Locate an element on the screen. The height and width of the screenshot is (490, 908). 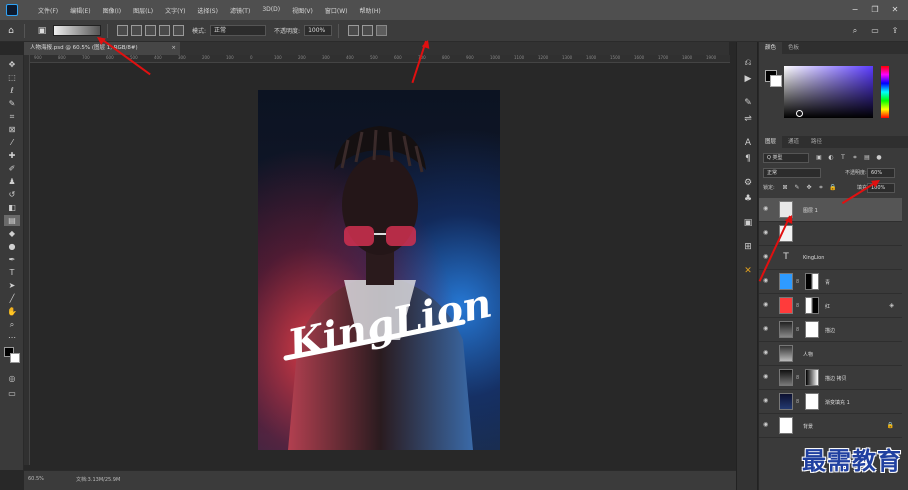
restore-icon: ❐ is located at coordinates (875, 9).